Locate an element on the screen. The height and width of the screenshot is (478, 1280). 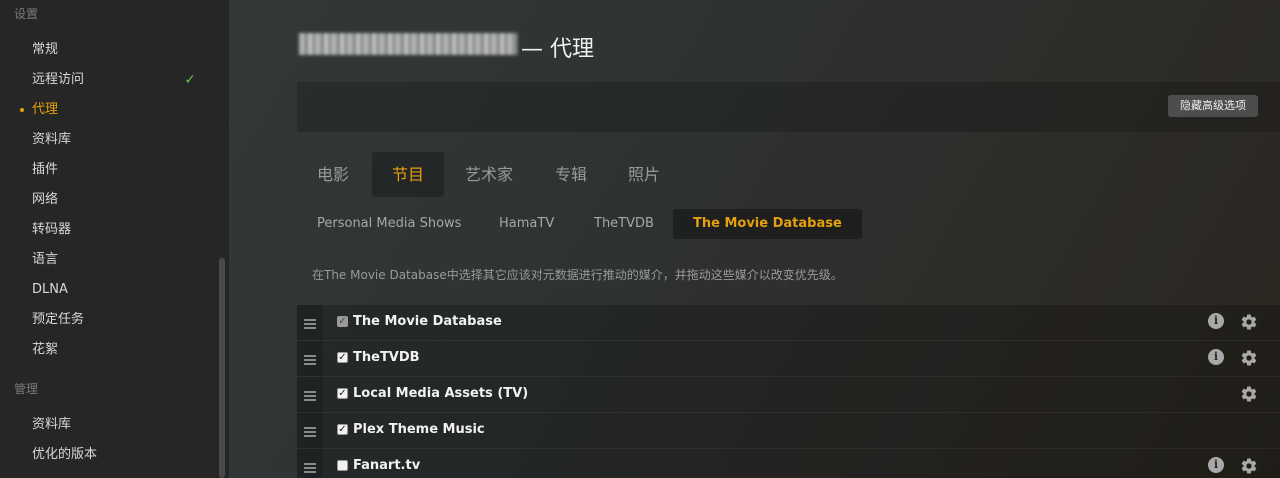
tab-artists: 艺术家 is located at coordinates (489, 174).